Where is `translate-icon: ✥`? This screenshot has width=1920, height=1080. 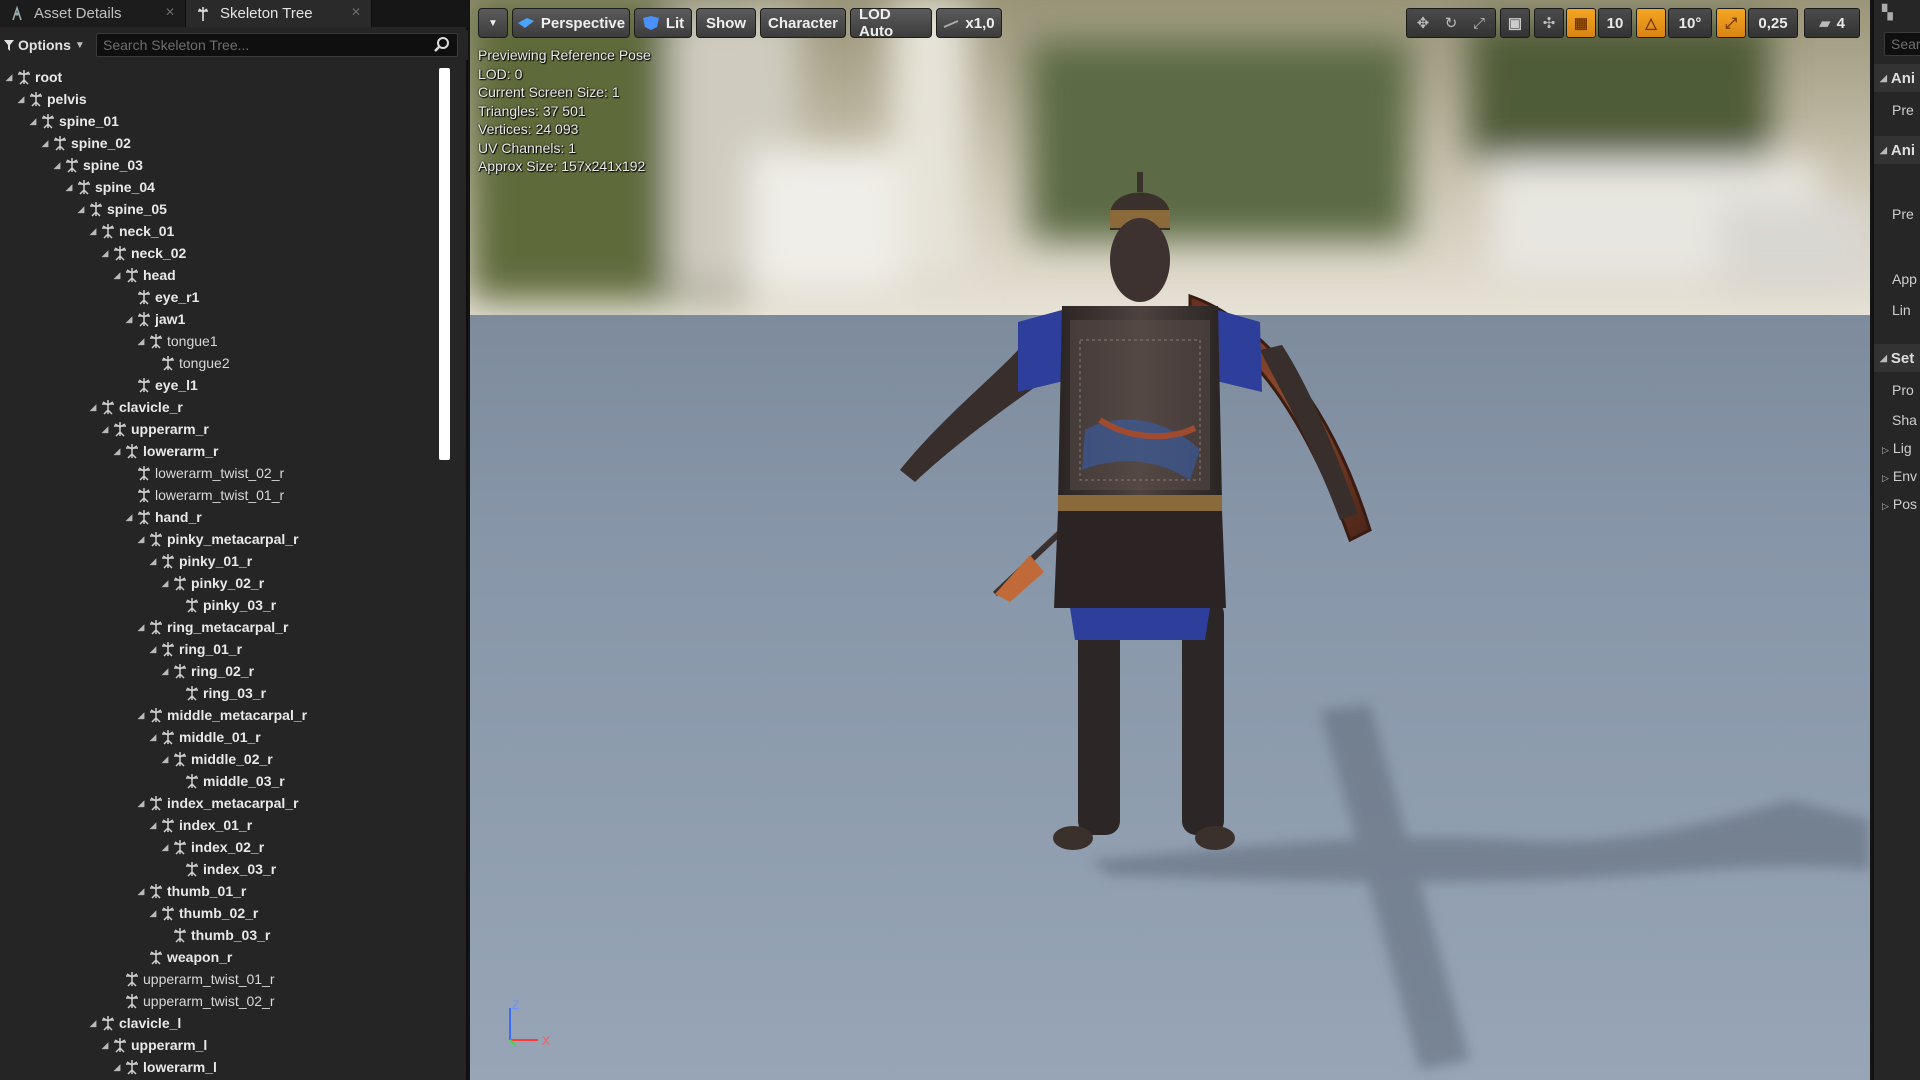 translate-icon: ✥ is located at coordinates (1423, 23).